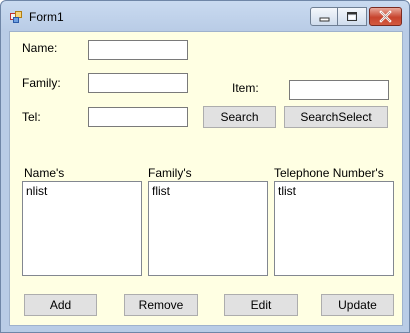 Image resolution: width=410 pixels, height=333 pixels. I want to click on search-button: Search, so click(239, 117).